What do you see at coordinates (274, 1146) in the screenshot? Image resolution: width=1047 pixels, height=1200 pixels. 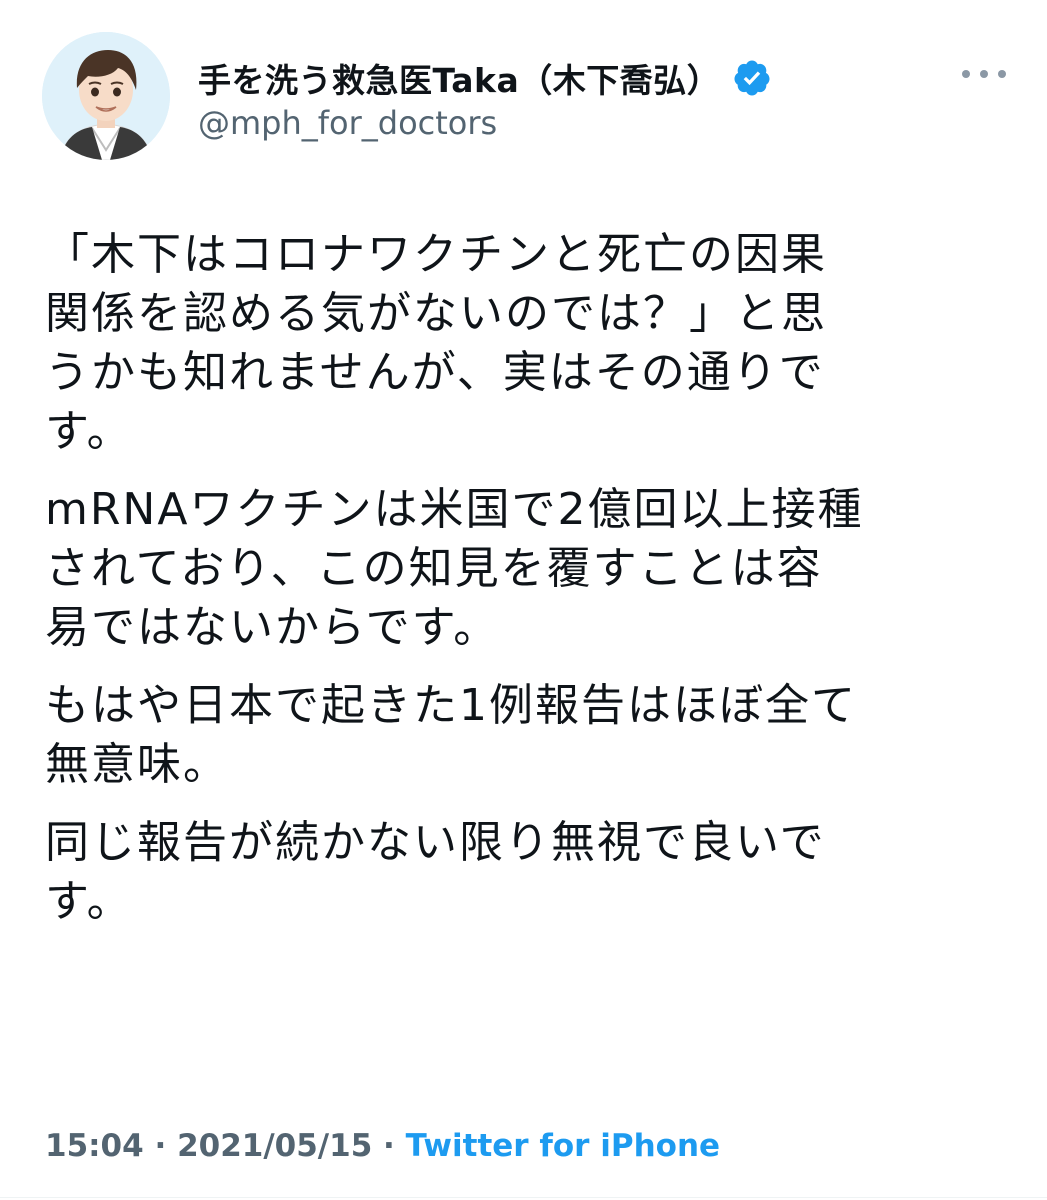 I see `tweet-date: 2021/05/15` at bounding box center [274, 1146].